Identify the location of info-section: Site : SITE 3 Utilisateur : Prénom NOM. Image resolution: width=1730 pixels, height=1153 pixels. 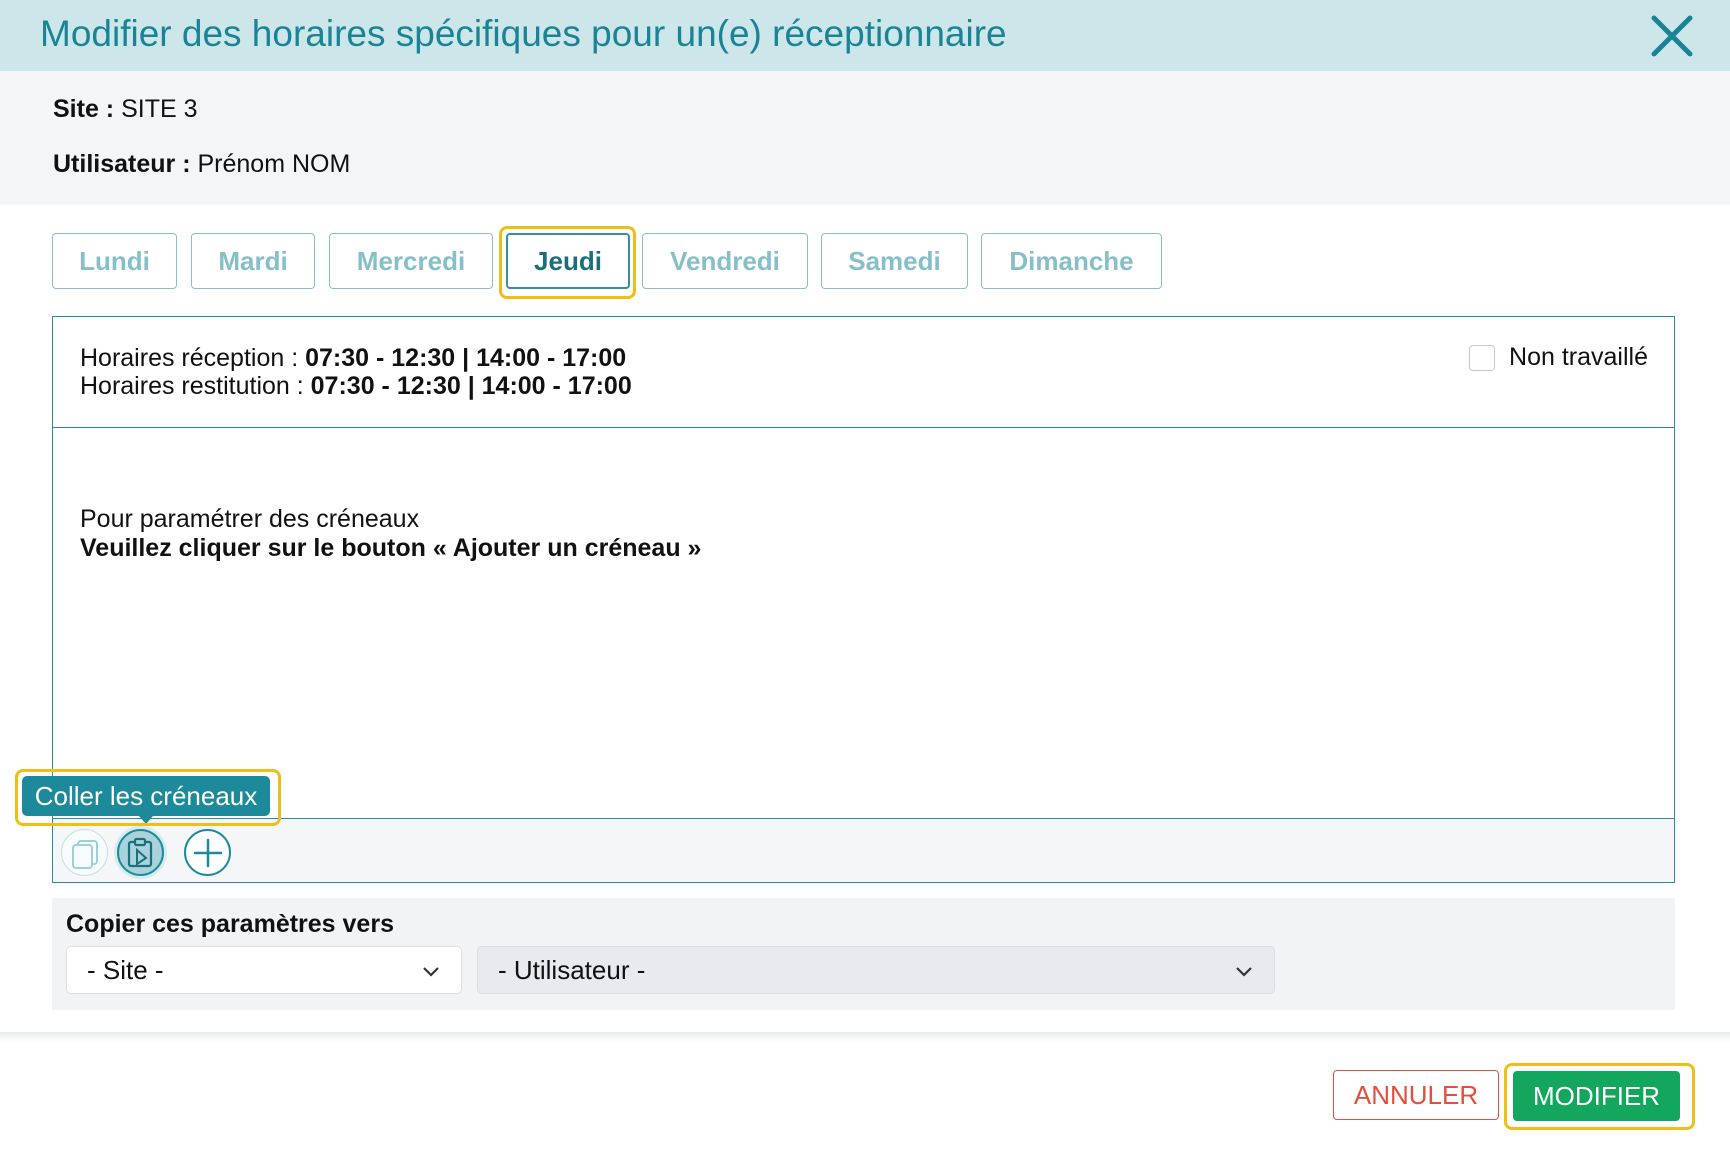
(865, 138).